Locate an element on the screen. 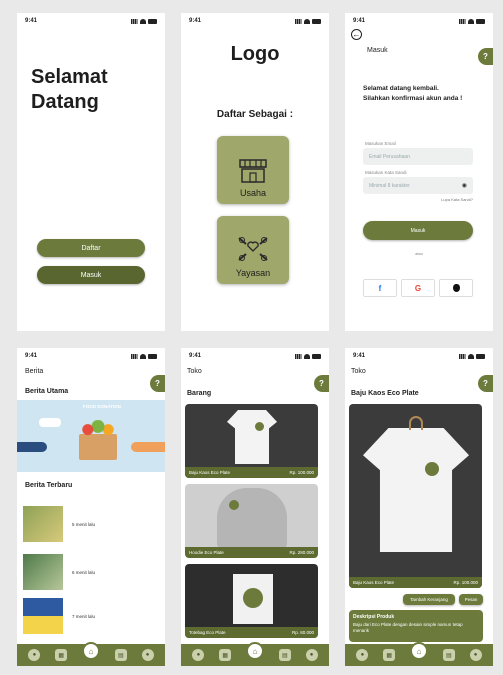  option-yayasan: Yayasan is located at coordinates (253, 250).